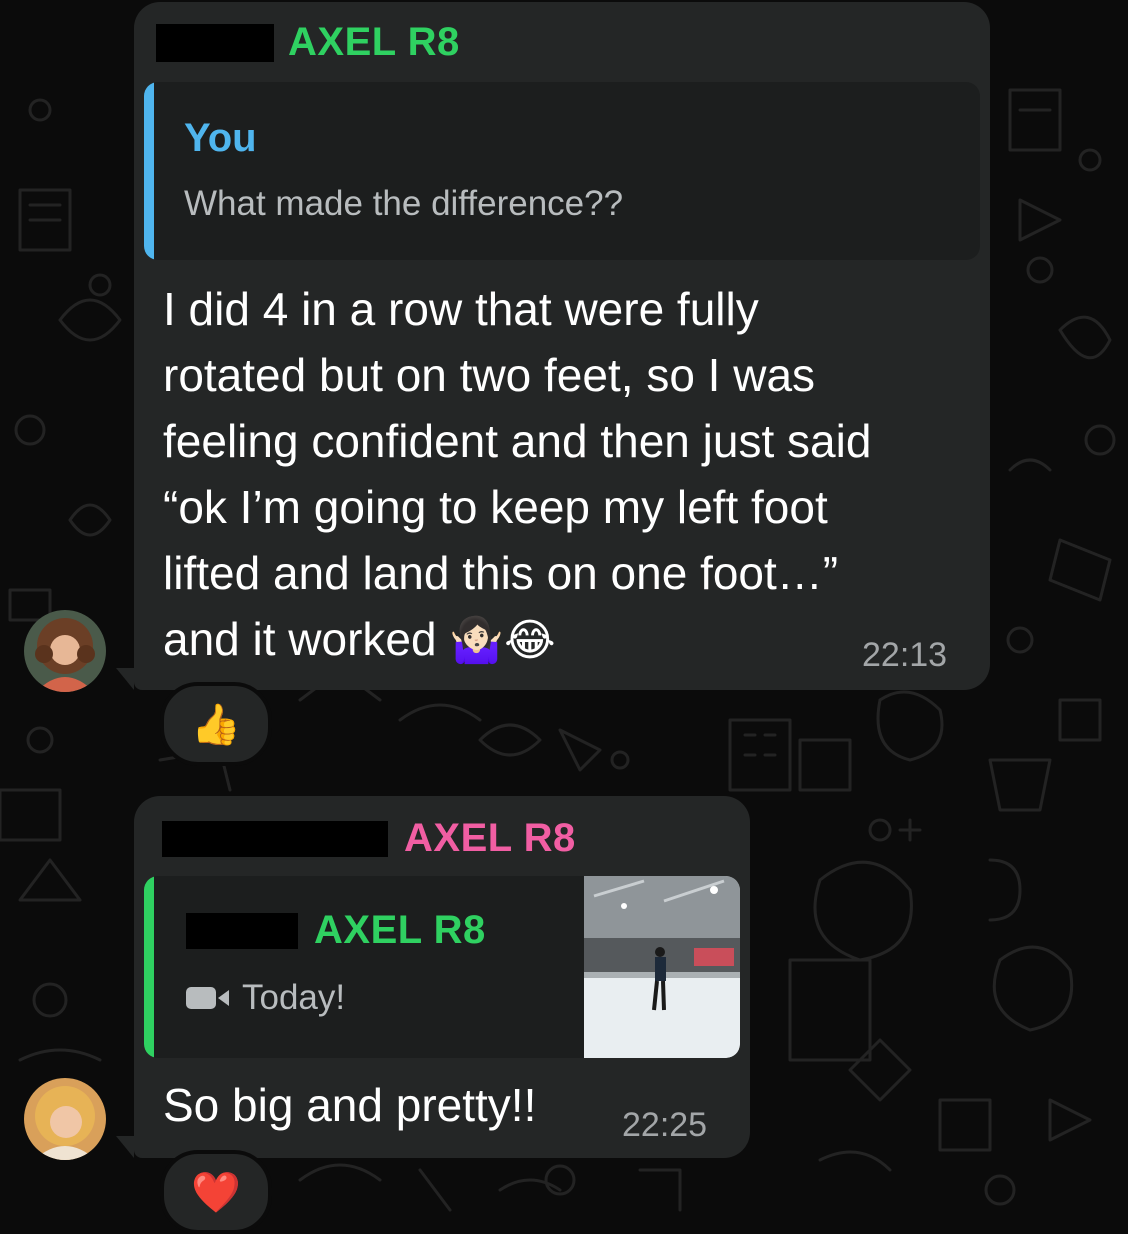 The width and height of the screenshot is (1128, 1234). What do you see at coordinates (665, 1125) in the screenshot?
I see `message-timestamp: 22:25` at bounding box center [665, 1125].